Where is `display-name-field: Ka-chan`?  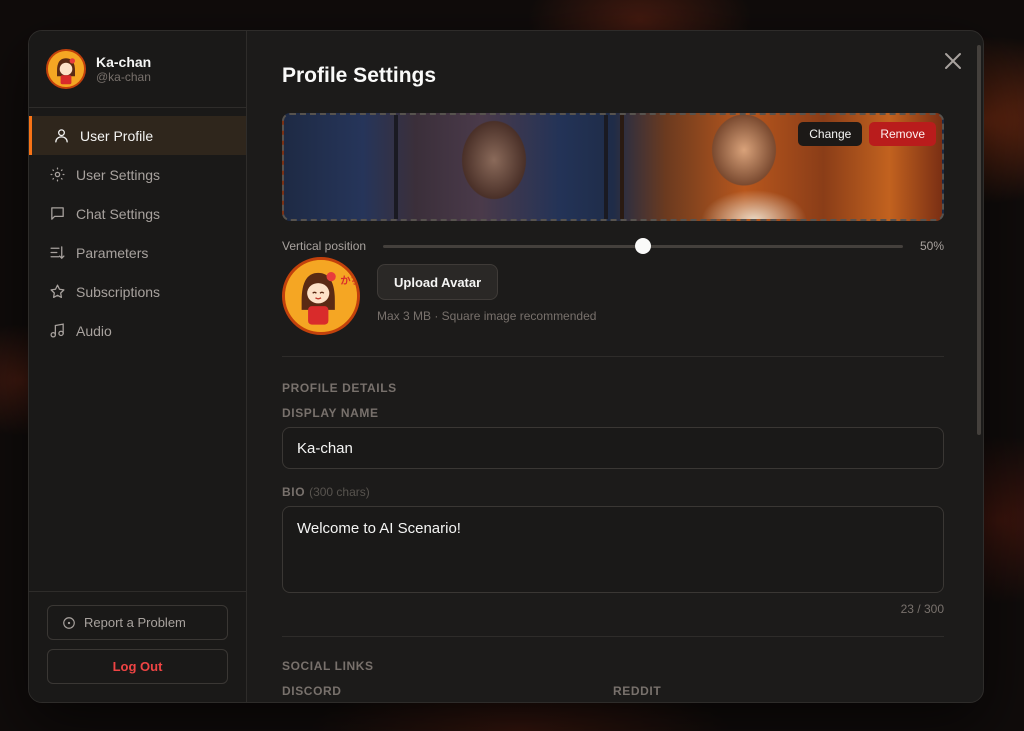
display-name-field: Ka-chan is located at coordinates (613, 448).